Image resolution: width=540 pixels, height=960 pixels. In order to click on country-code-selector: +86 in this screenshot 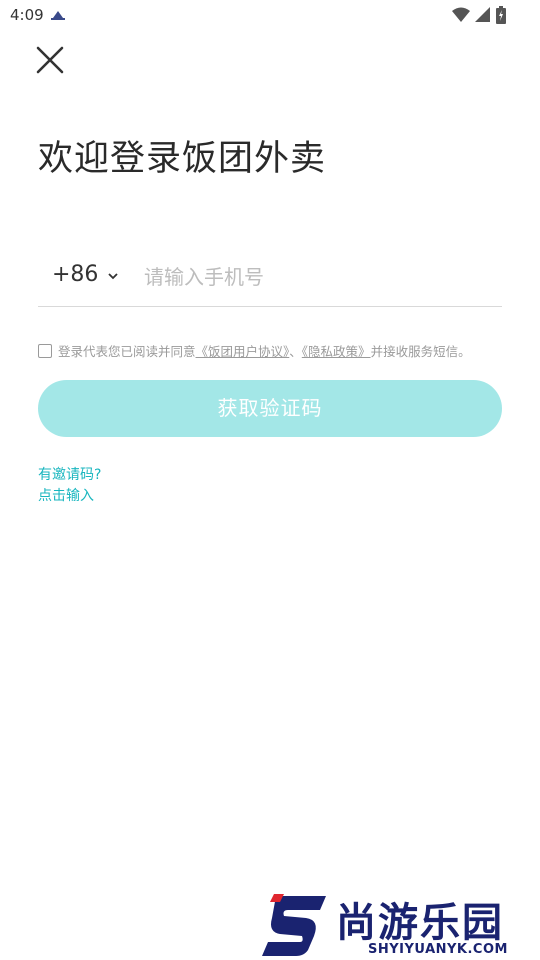, I will do `click(85, 274)`.